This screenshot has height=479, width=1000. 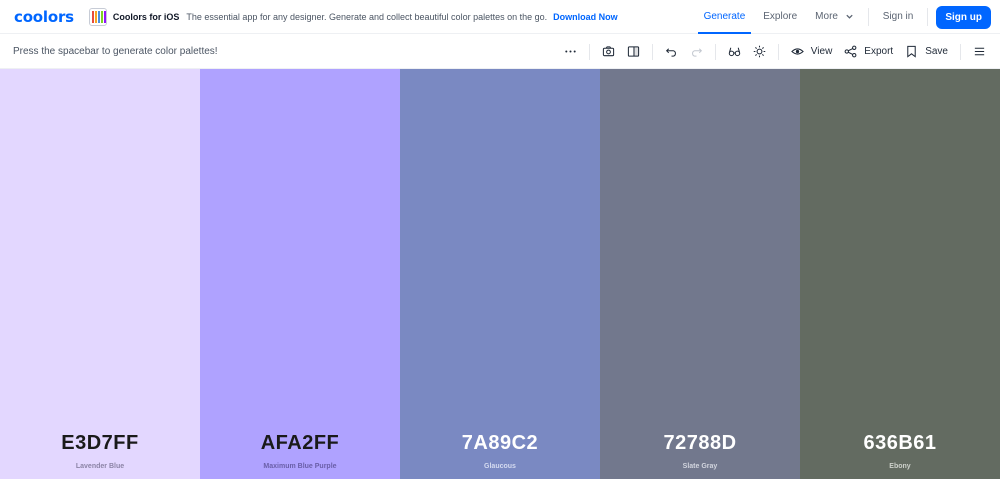 I want to click on camera-icon, so click(x=608, y=51).